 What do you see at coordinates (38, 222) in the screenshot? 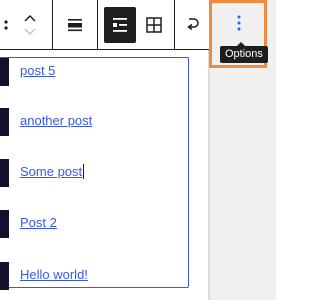
I see `post-link: Post 2` at bounding box center [38, 222].